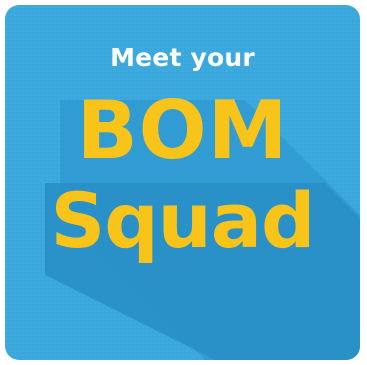  What do you see at coordinates (182, 57) in the screenshot?
I see `kicker-text: Meet your` at bounding box center [182, 57].